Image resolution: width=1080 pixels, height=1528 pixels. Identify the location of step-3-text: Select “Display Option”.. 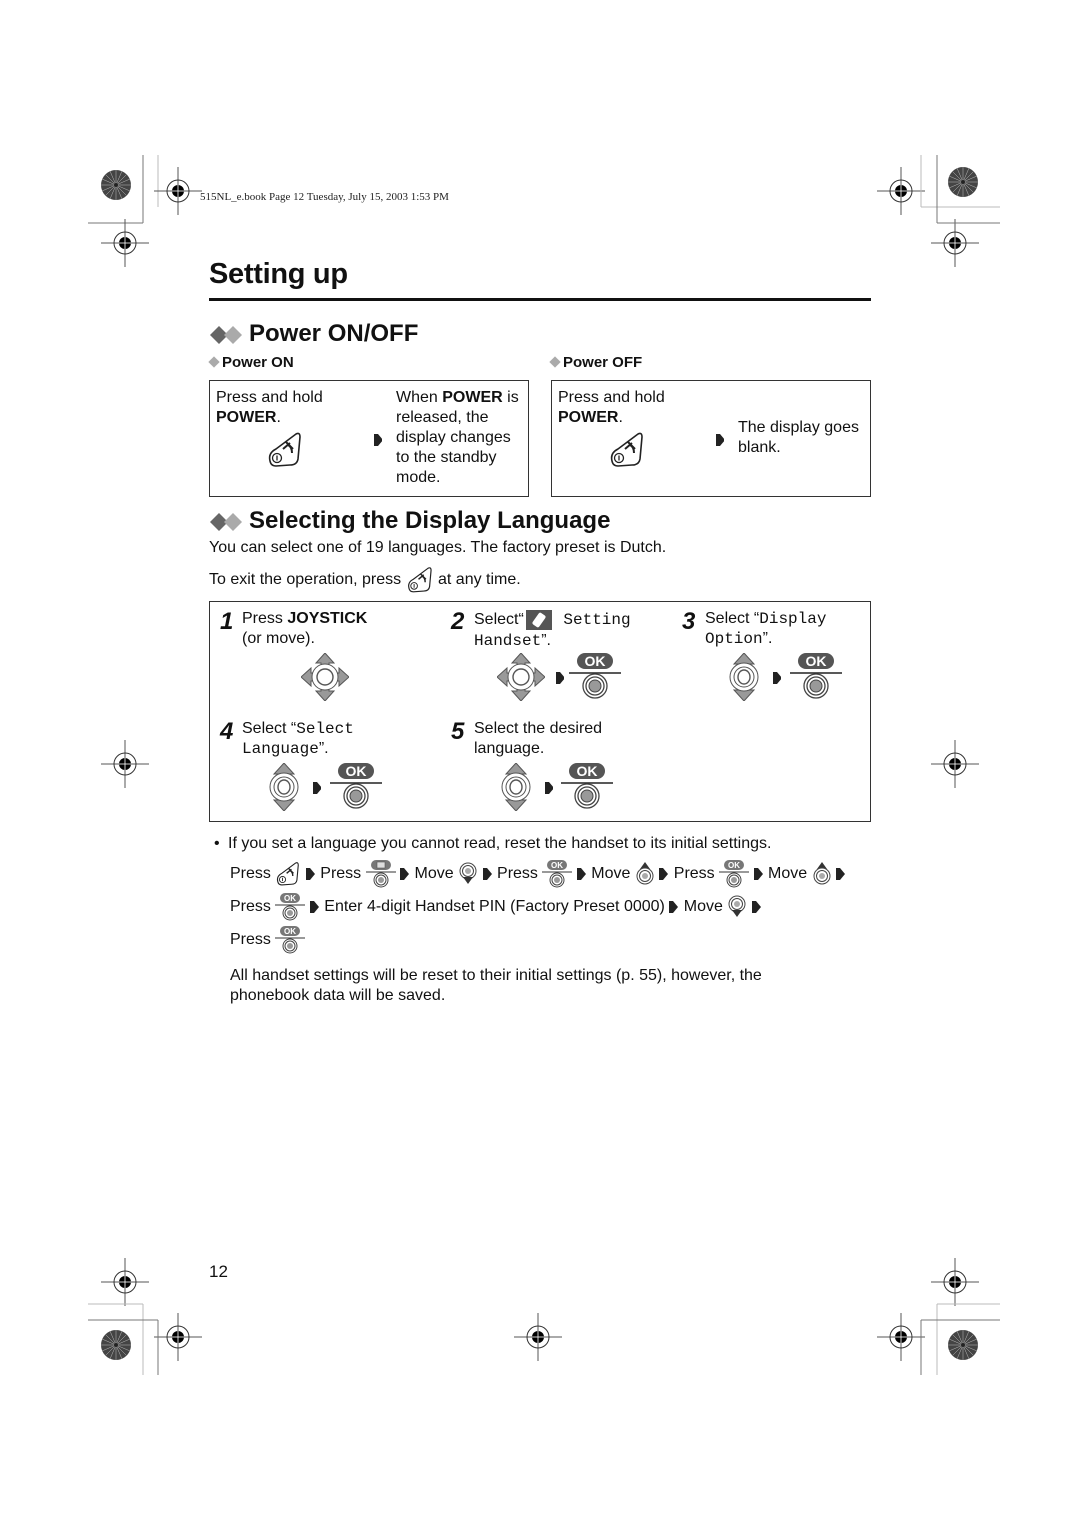
(766, 629).